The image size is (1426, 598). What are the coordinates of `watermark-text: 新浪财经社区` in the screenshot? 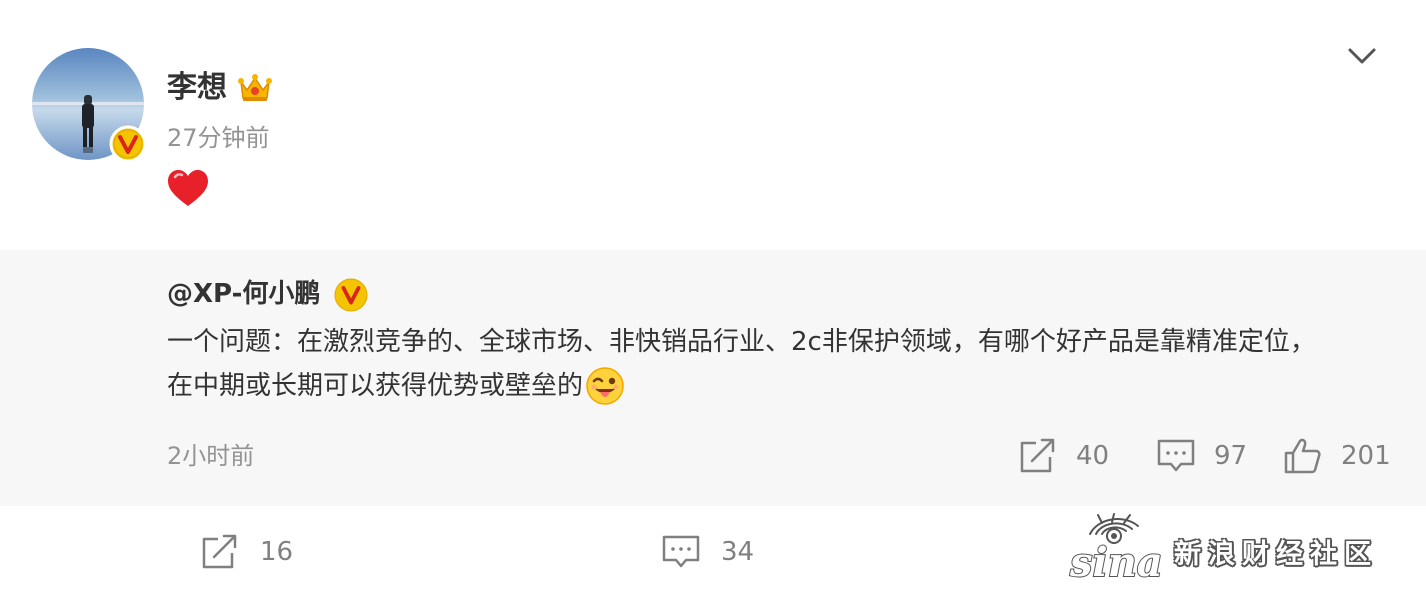 It's located at (1276, 554).